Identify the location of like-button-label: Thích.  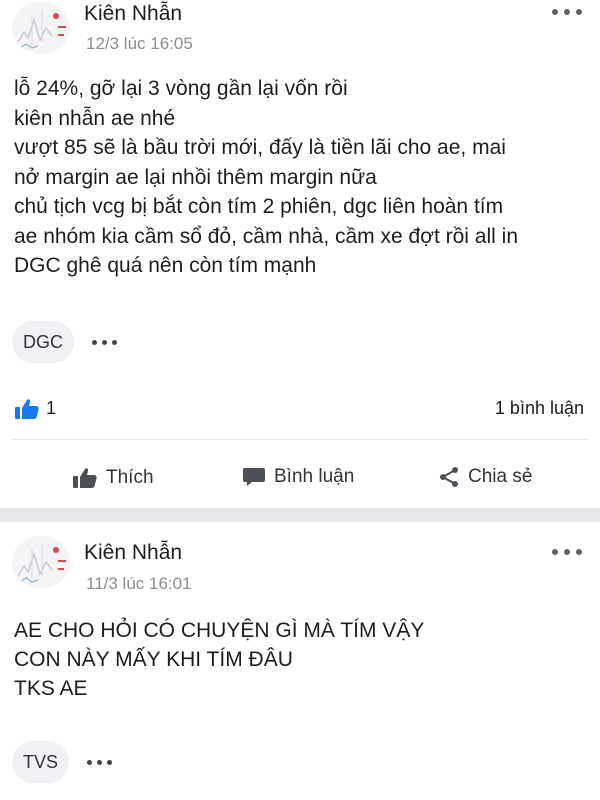
(130, 477).